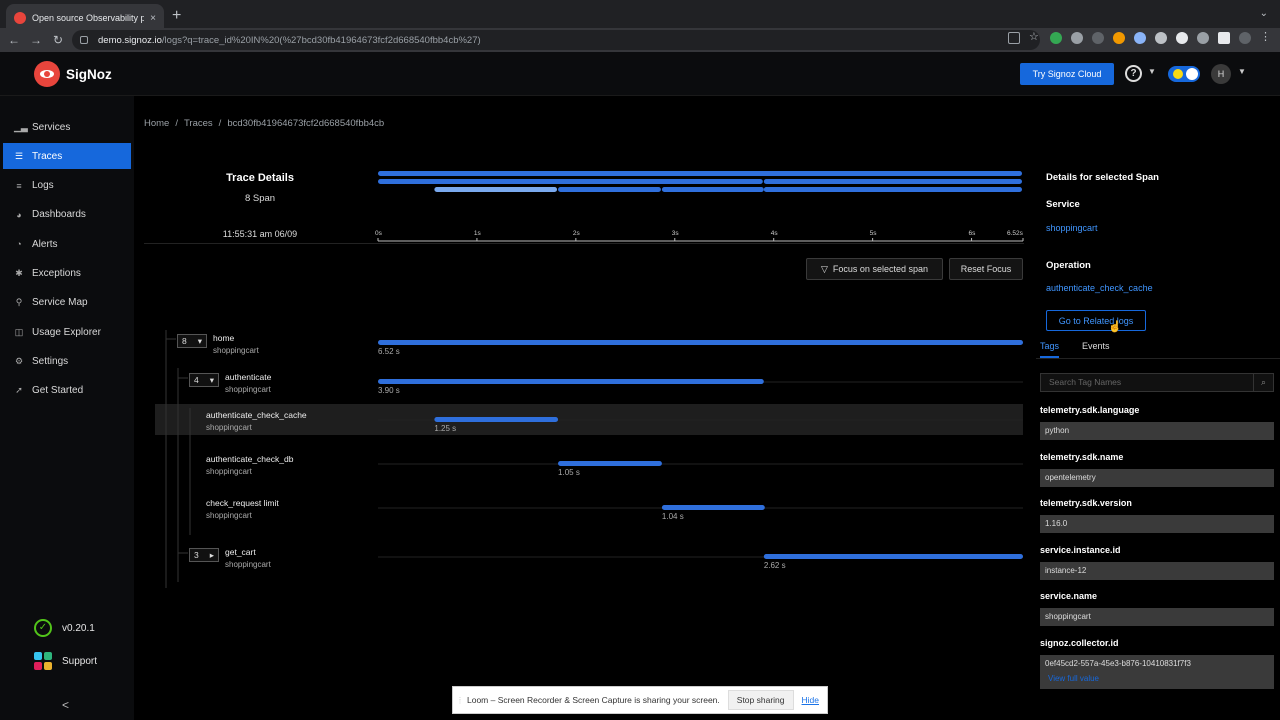  What do you see at coordinates (223, 338) in the screenshot?
I see `span-name: home` at bounding box center [223, 338].